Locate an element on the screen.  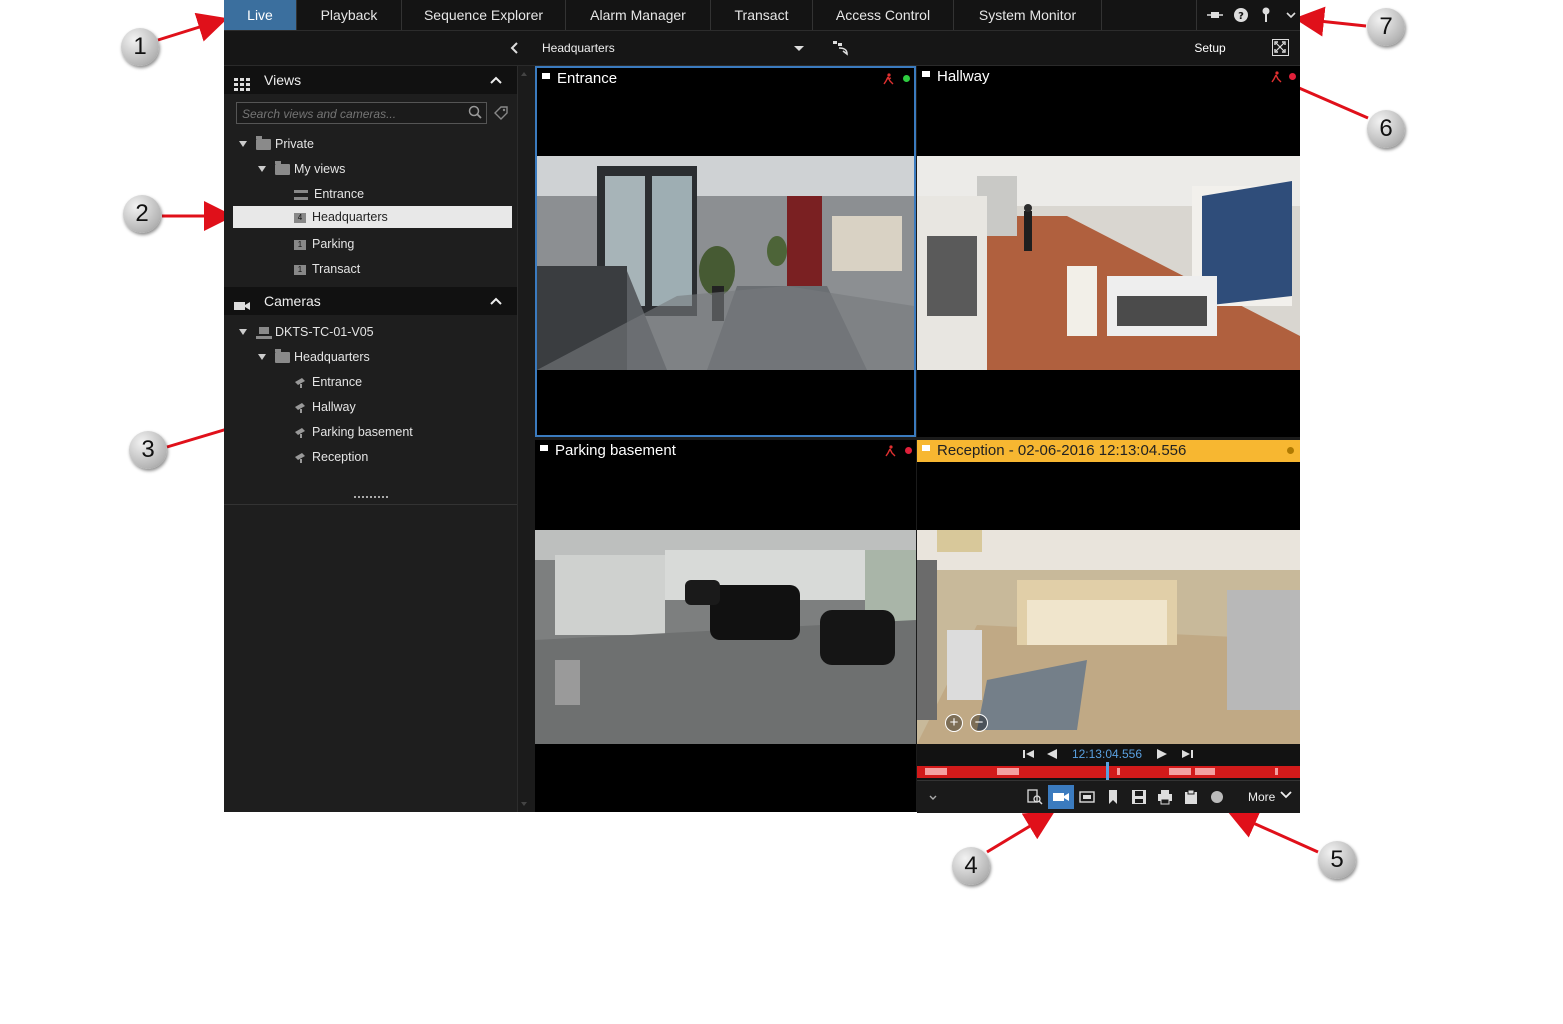
layout-count-badge: 4 is located at coordinates (300, 217).